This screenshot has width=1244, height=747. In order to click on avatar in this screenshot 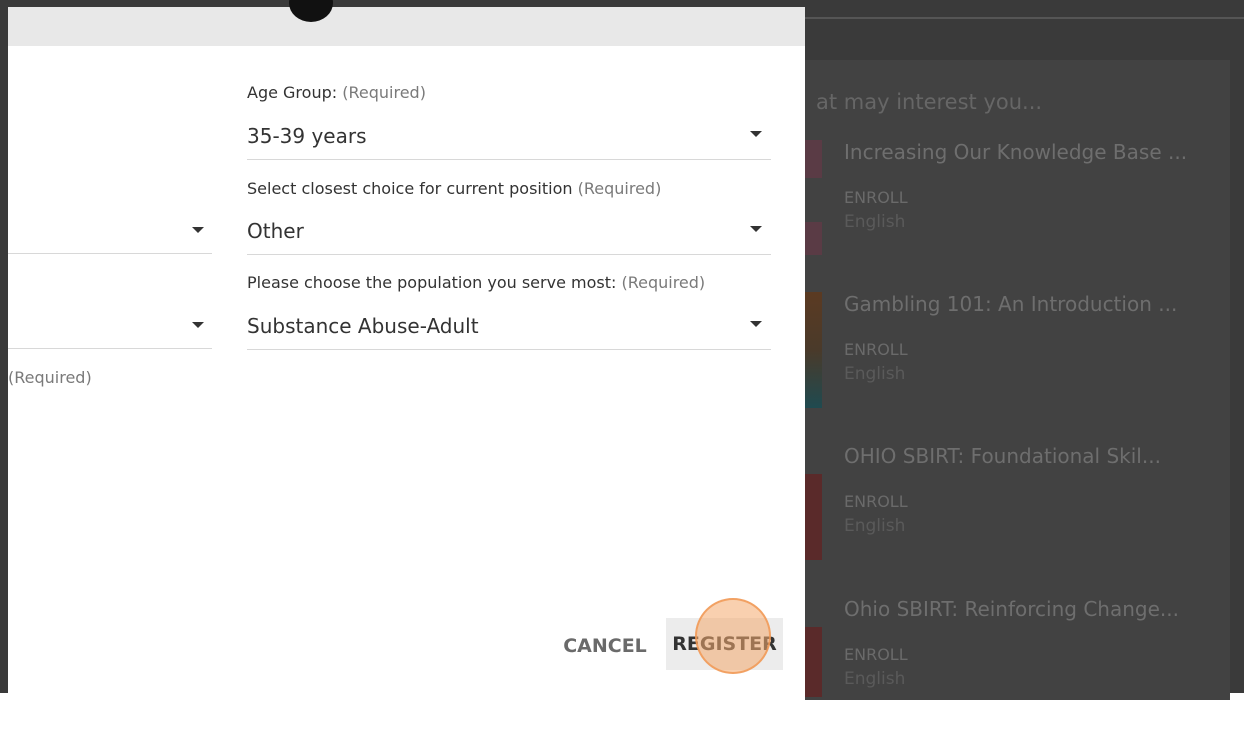, I will do `click(311, 11)`.